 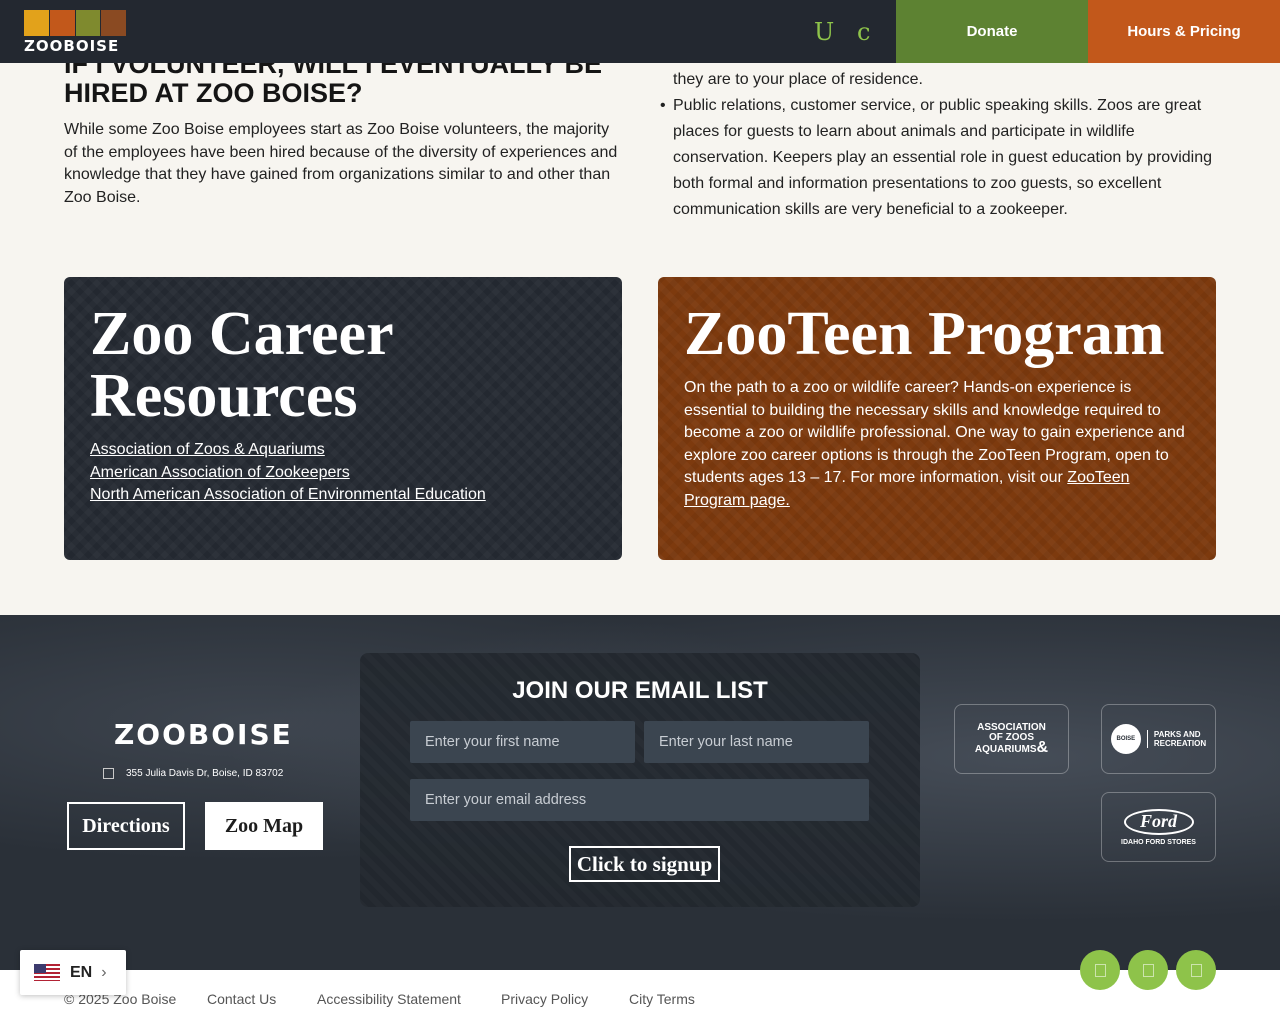 What do you see at coordinates (1184, 31) in the screenshot?
I see `hours-pricing-button: Hours & Pricing` at bounding box center [1184, 31].